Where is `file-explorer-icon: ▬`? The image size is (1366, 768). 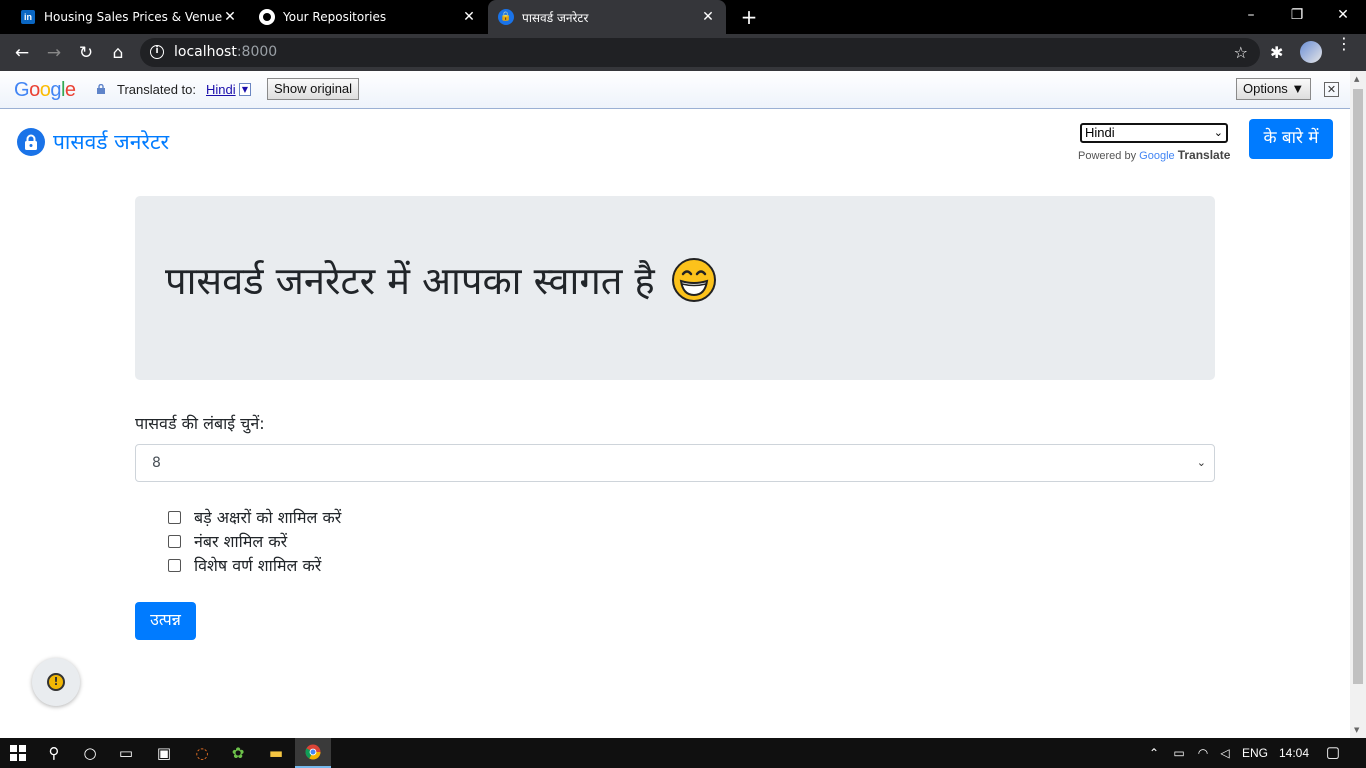
file-explorer-icon: ▬ is located at coordinates (276, 753).